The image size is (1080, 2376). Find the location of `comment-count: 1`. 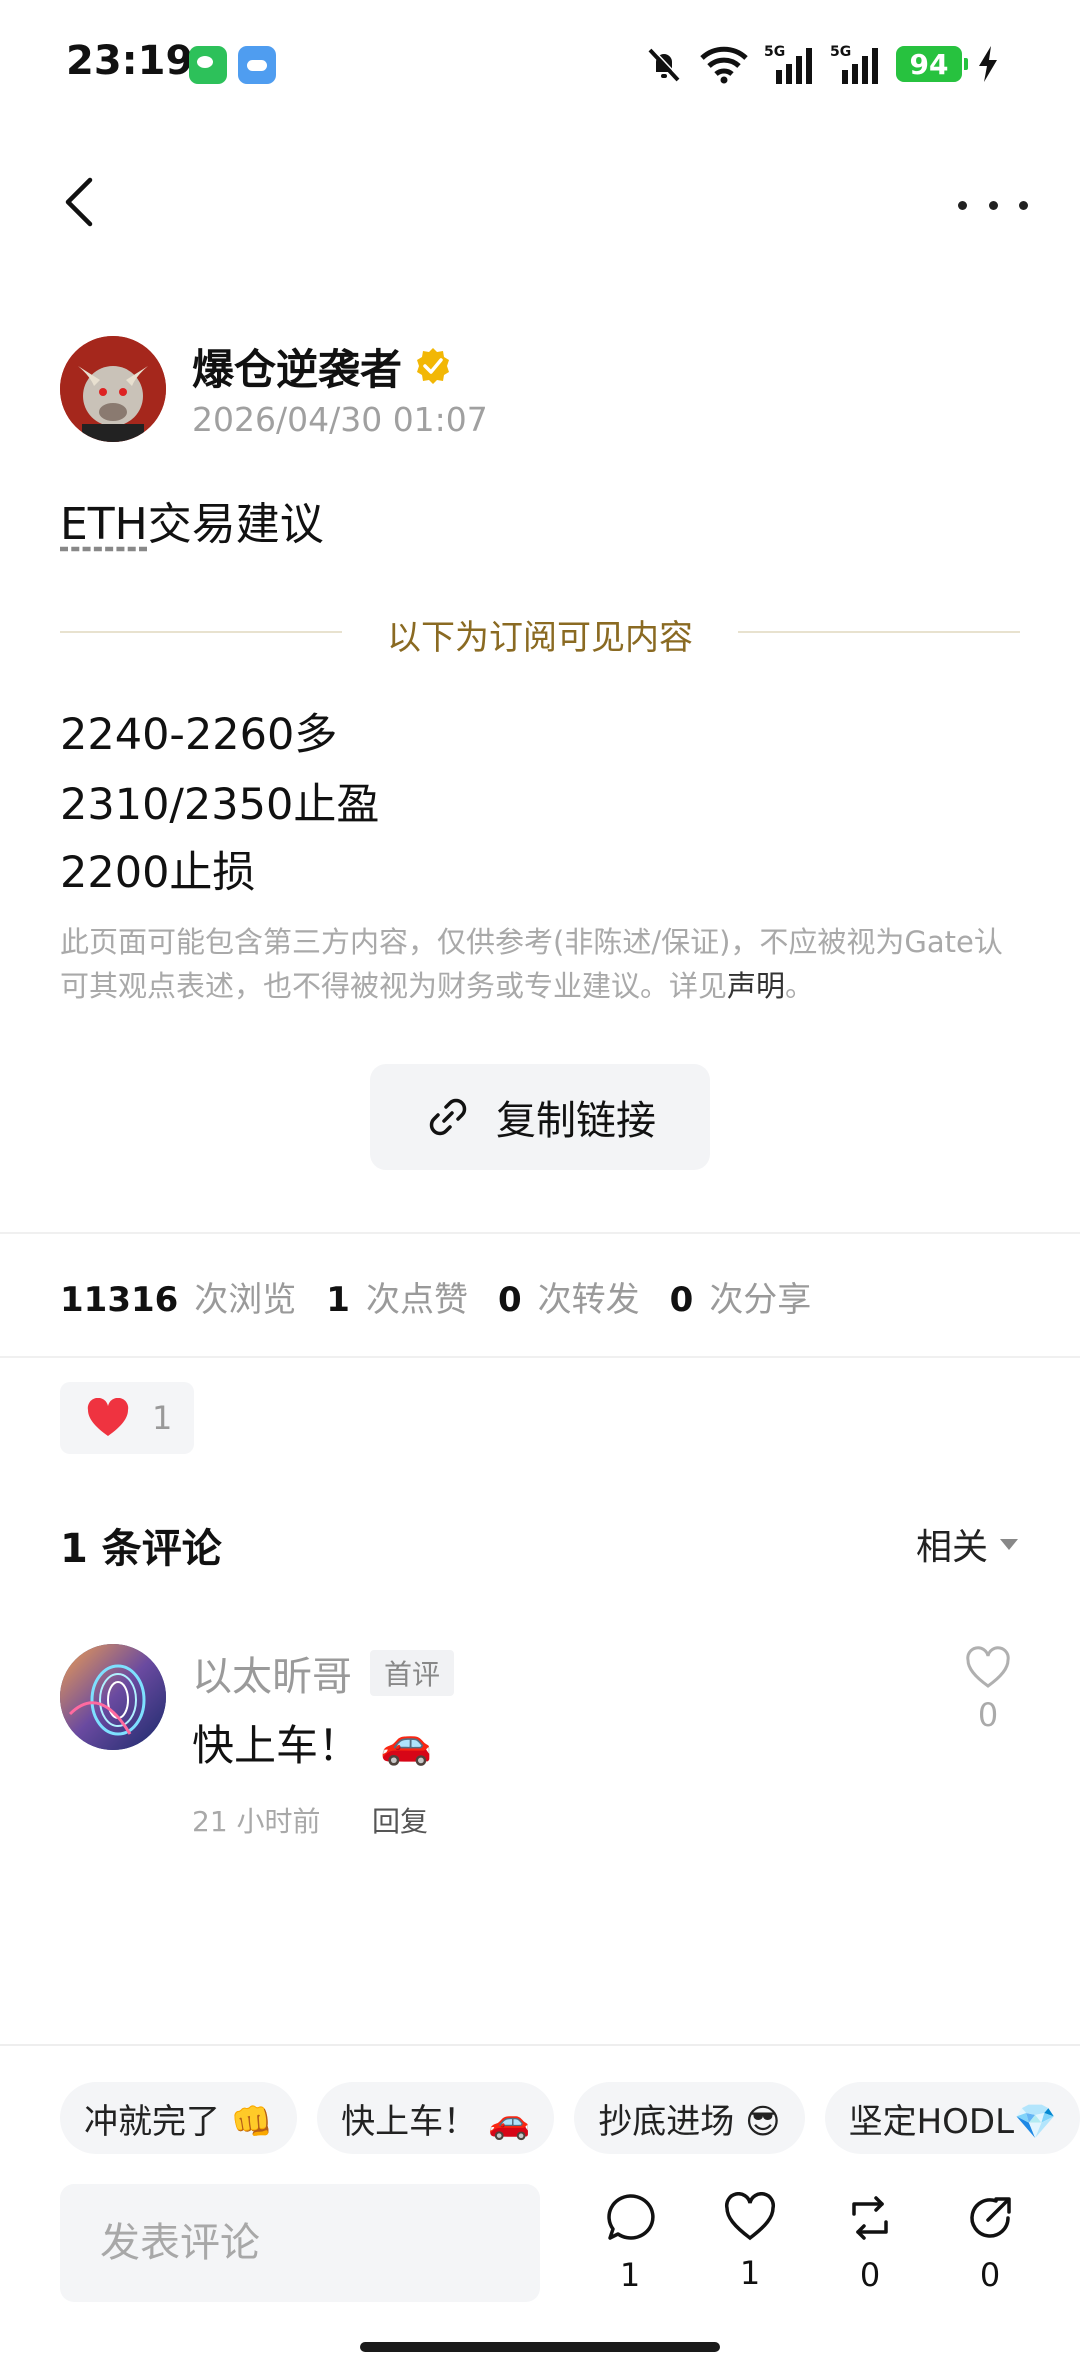

comment-count: 1 is located at coordinates (630, 2275).